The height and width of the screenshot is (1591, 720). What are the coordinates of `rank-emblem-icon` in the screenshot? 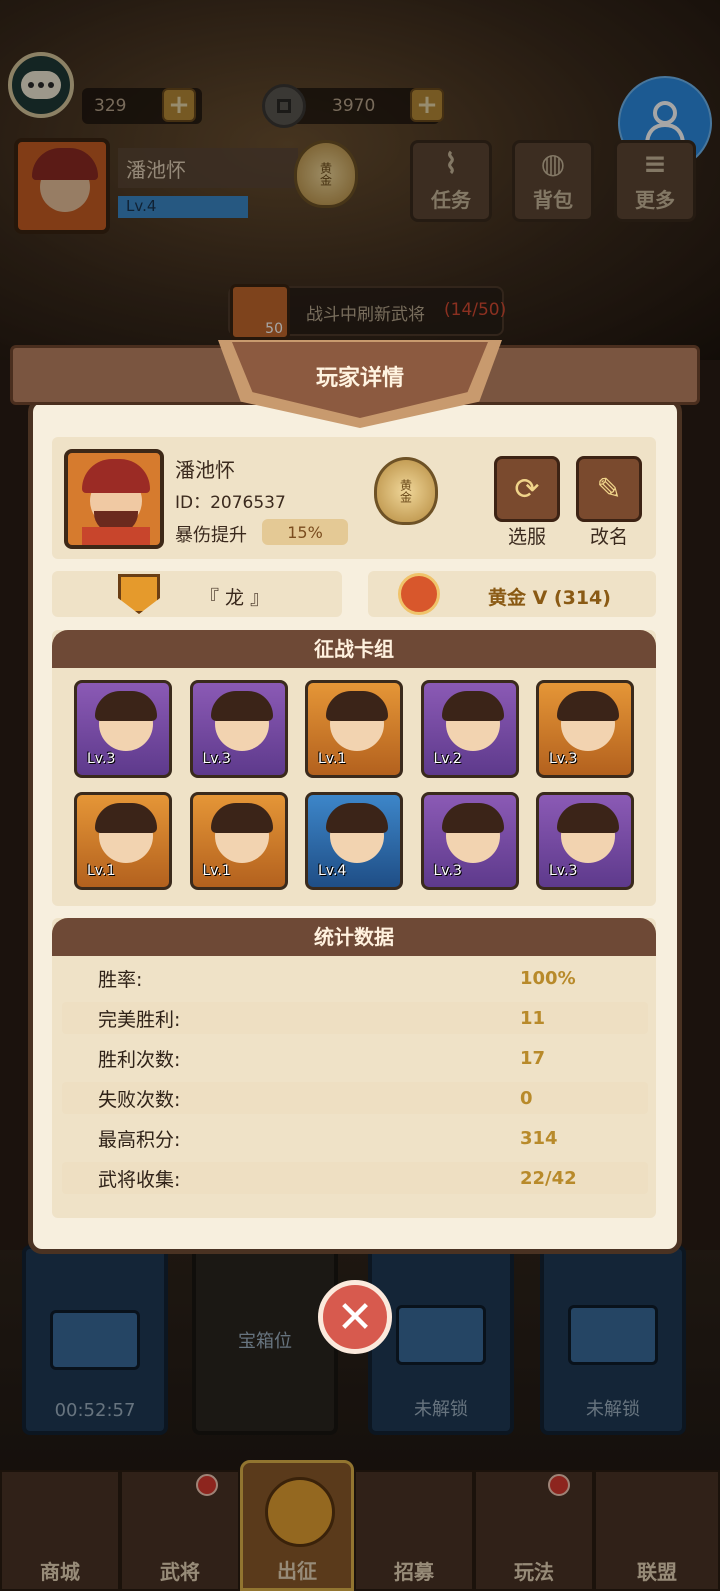 It's located at (419, 594).